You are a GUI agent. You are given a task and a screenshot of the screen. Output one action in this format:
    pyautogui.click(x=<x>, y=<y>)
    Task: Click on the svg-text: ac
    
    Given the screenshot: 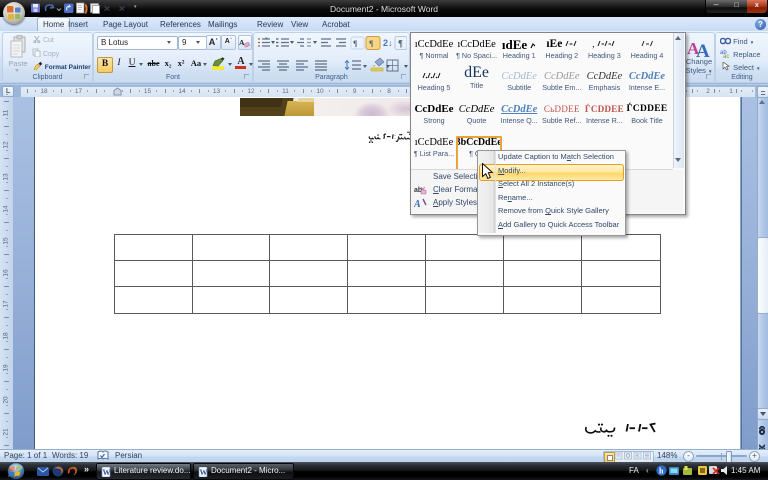 What is the action you would take?
    pyautogui.click(x=726, y=56)
    